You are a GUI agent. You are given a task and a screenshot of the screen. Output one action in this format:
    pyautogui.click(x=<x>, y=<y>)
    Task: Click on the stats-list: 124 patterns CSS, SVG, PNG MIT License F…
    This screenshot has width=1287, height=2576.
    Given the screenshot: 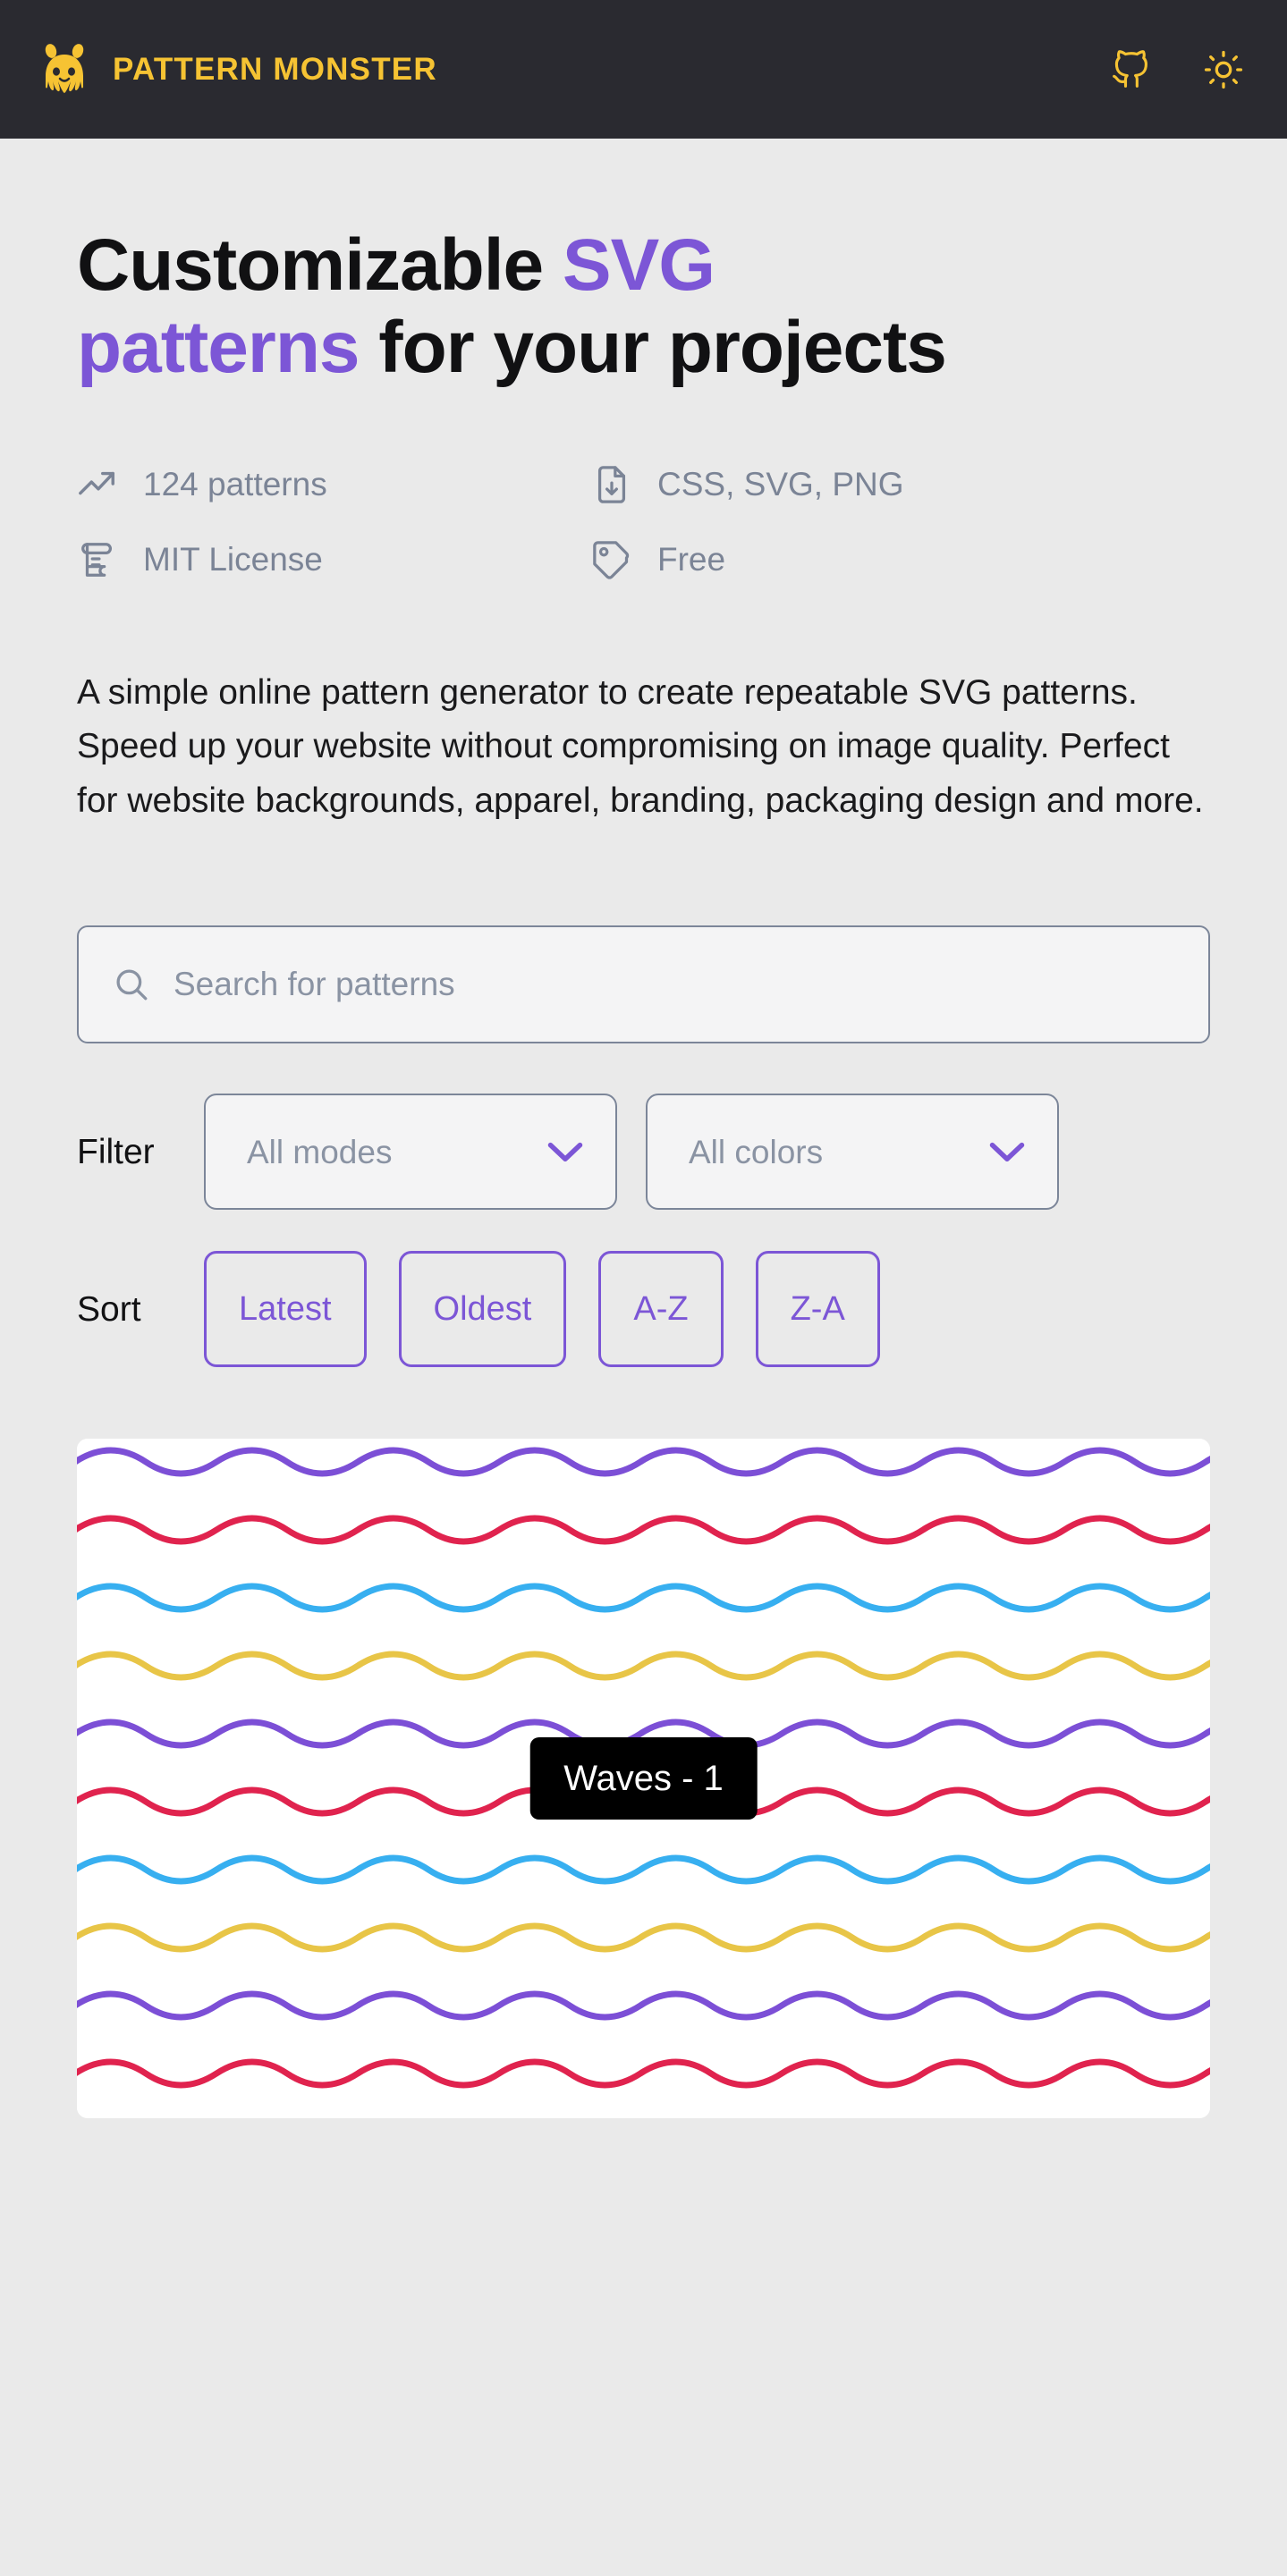 What is the action you would take?
    pyautogui.click(x=643, y=522)
    